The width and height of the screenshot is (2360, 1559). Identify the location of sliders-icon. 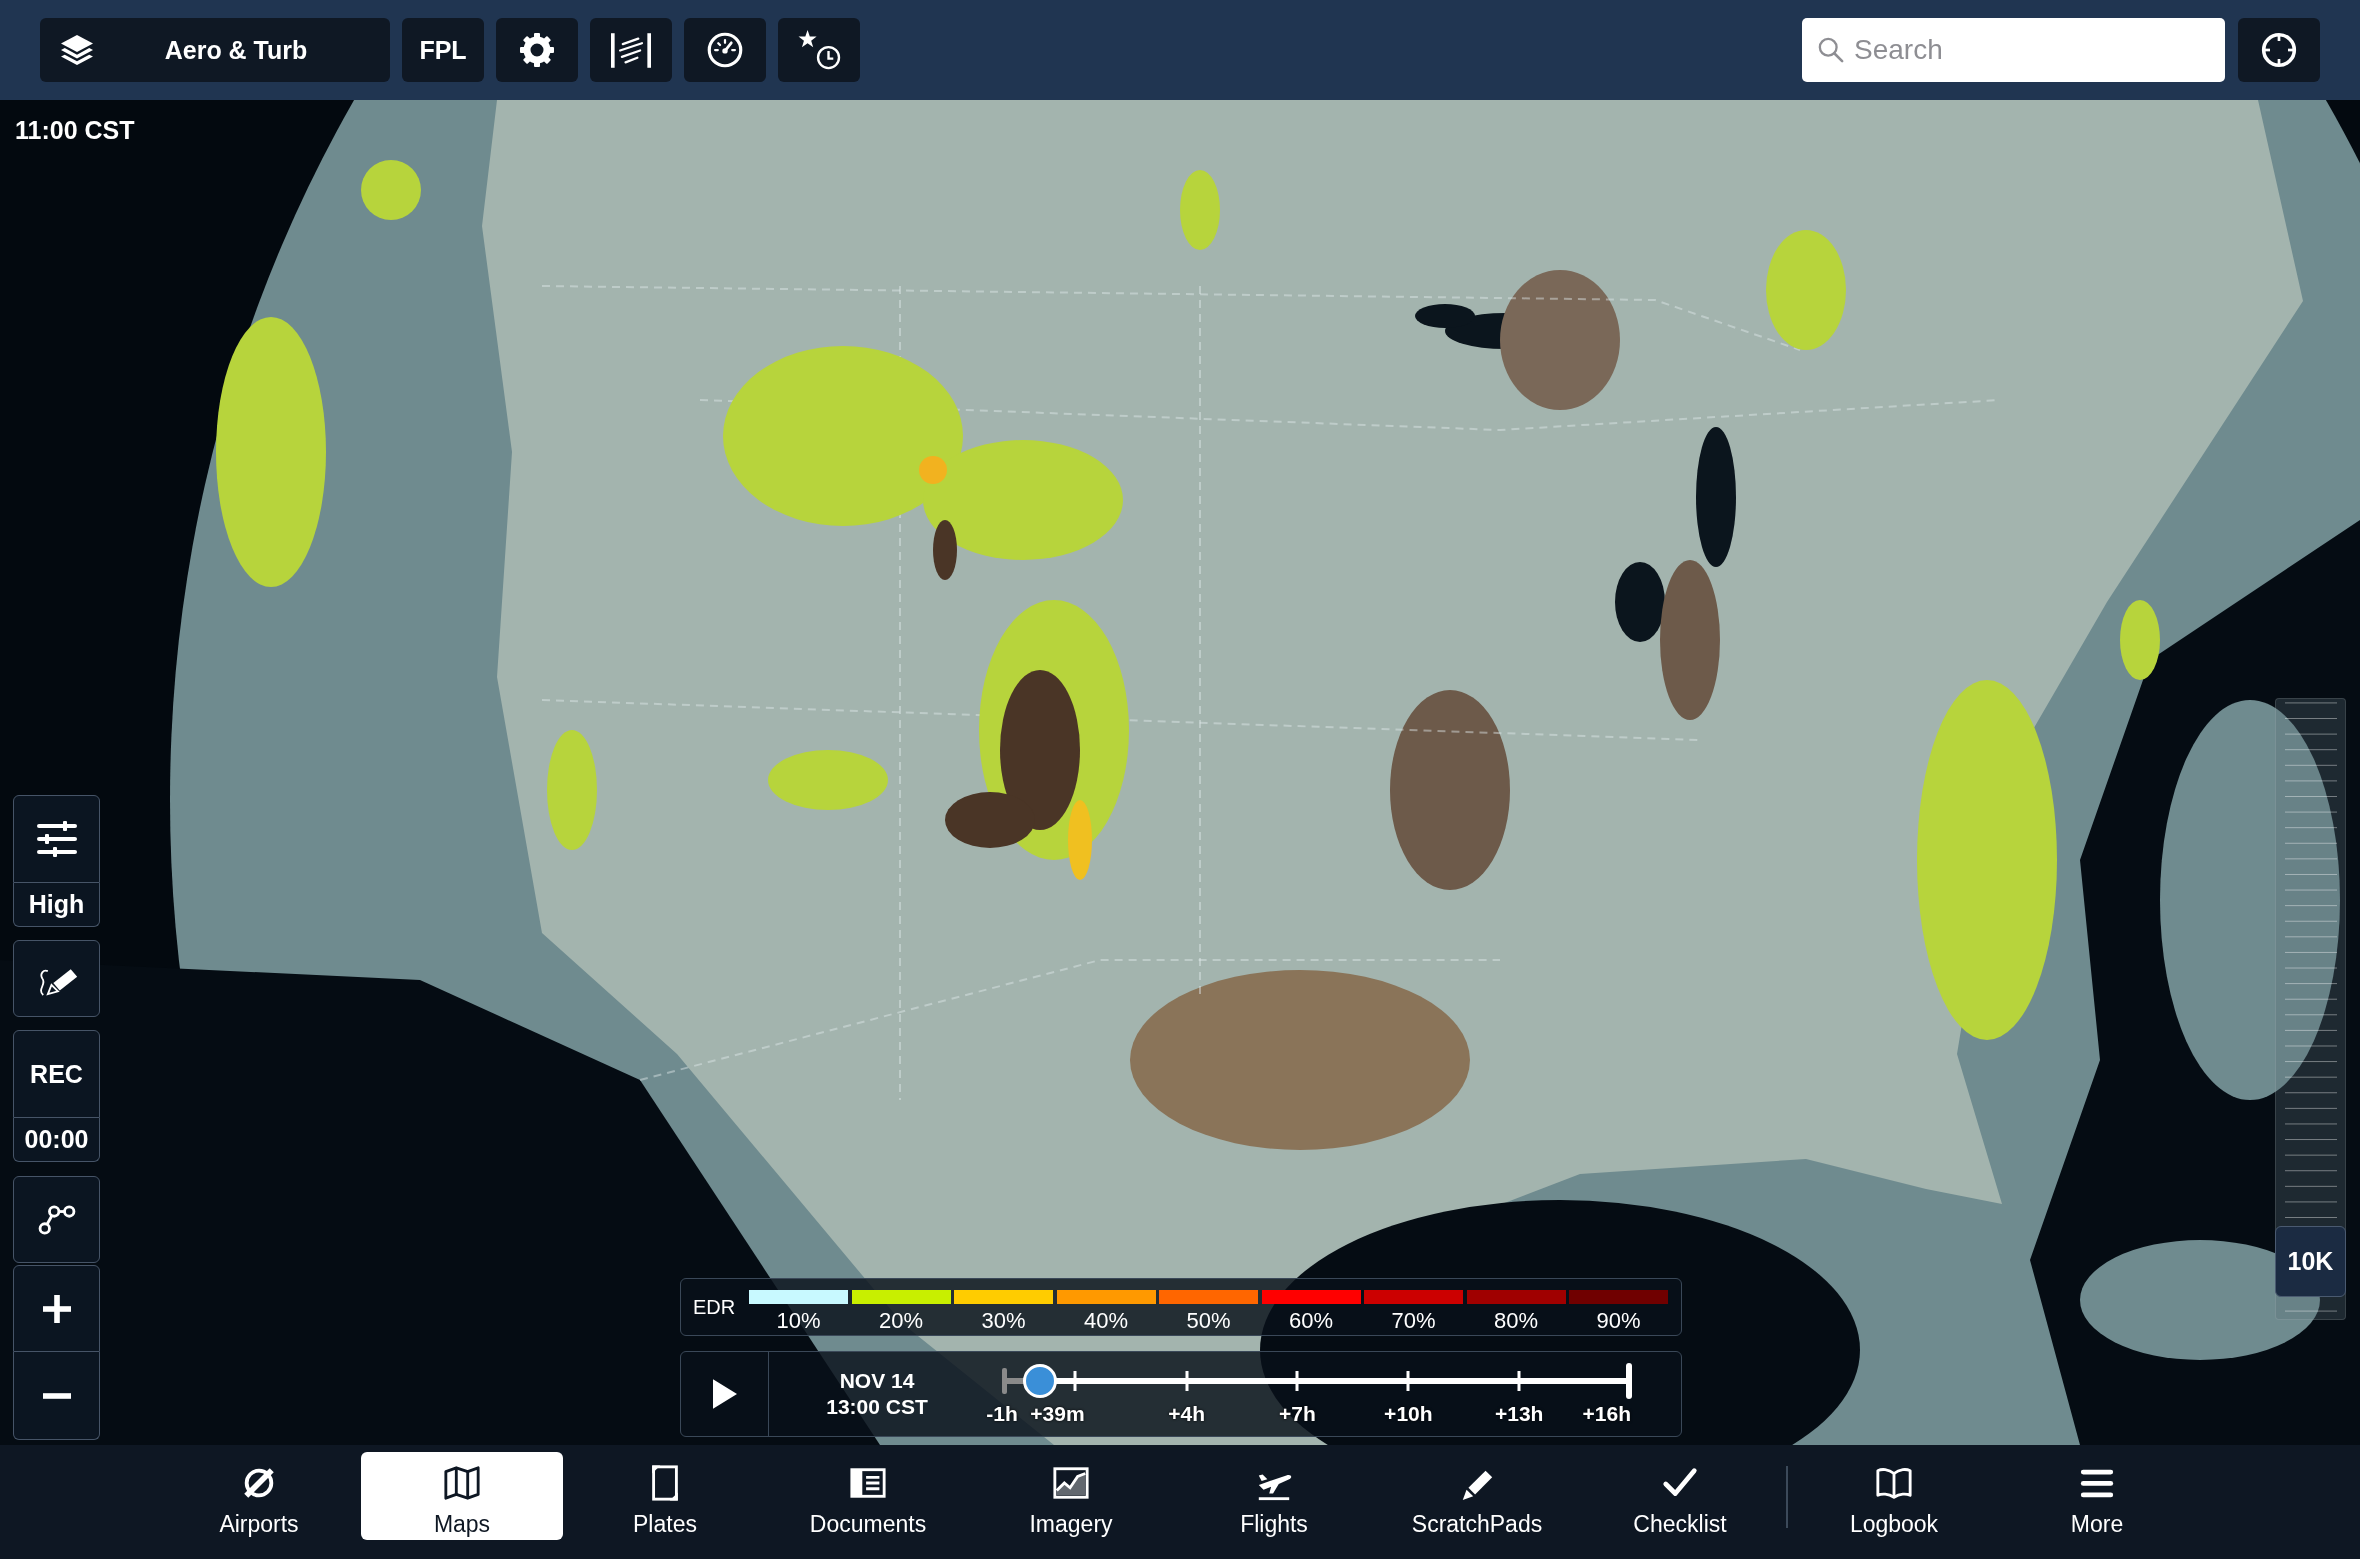
(56, 839).